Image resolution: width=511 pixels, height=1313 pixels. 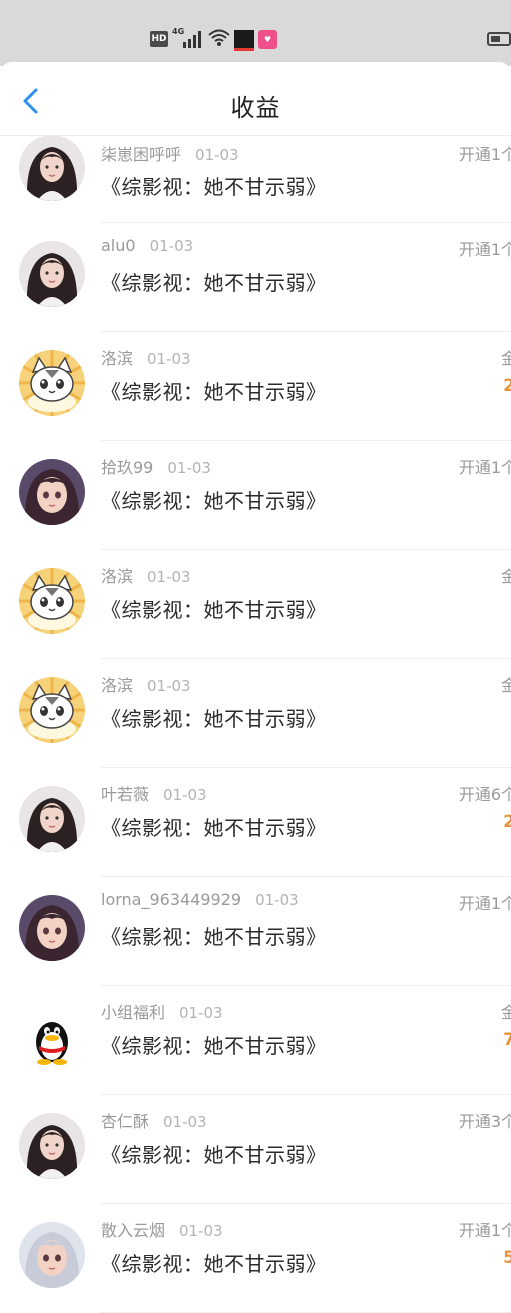 I want to click on earning-amount: 5, so click(x=507, y=1258).